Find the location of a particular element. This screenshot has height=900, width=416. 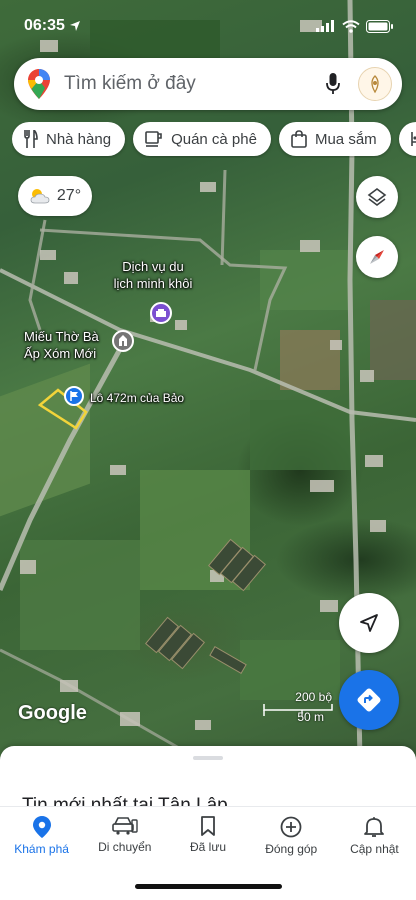

search-bar: Tìm kiếm ở đây is located at coordinates (208, 84).